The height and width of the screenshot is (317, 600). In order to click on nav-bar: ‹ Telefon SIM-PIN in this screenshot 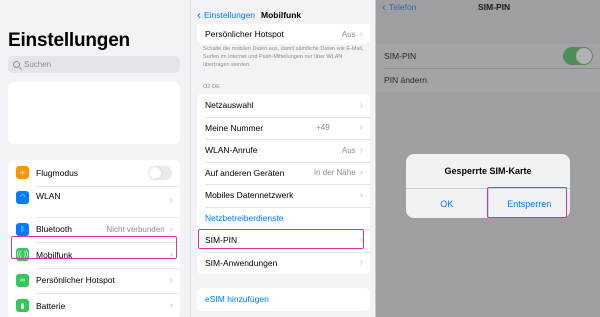, I will do `click(488, 7)`.